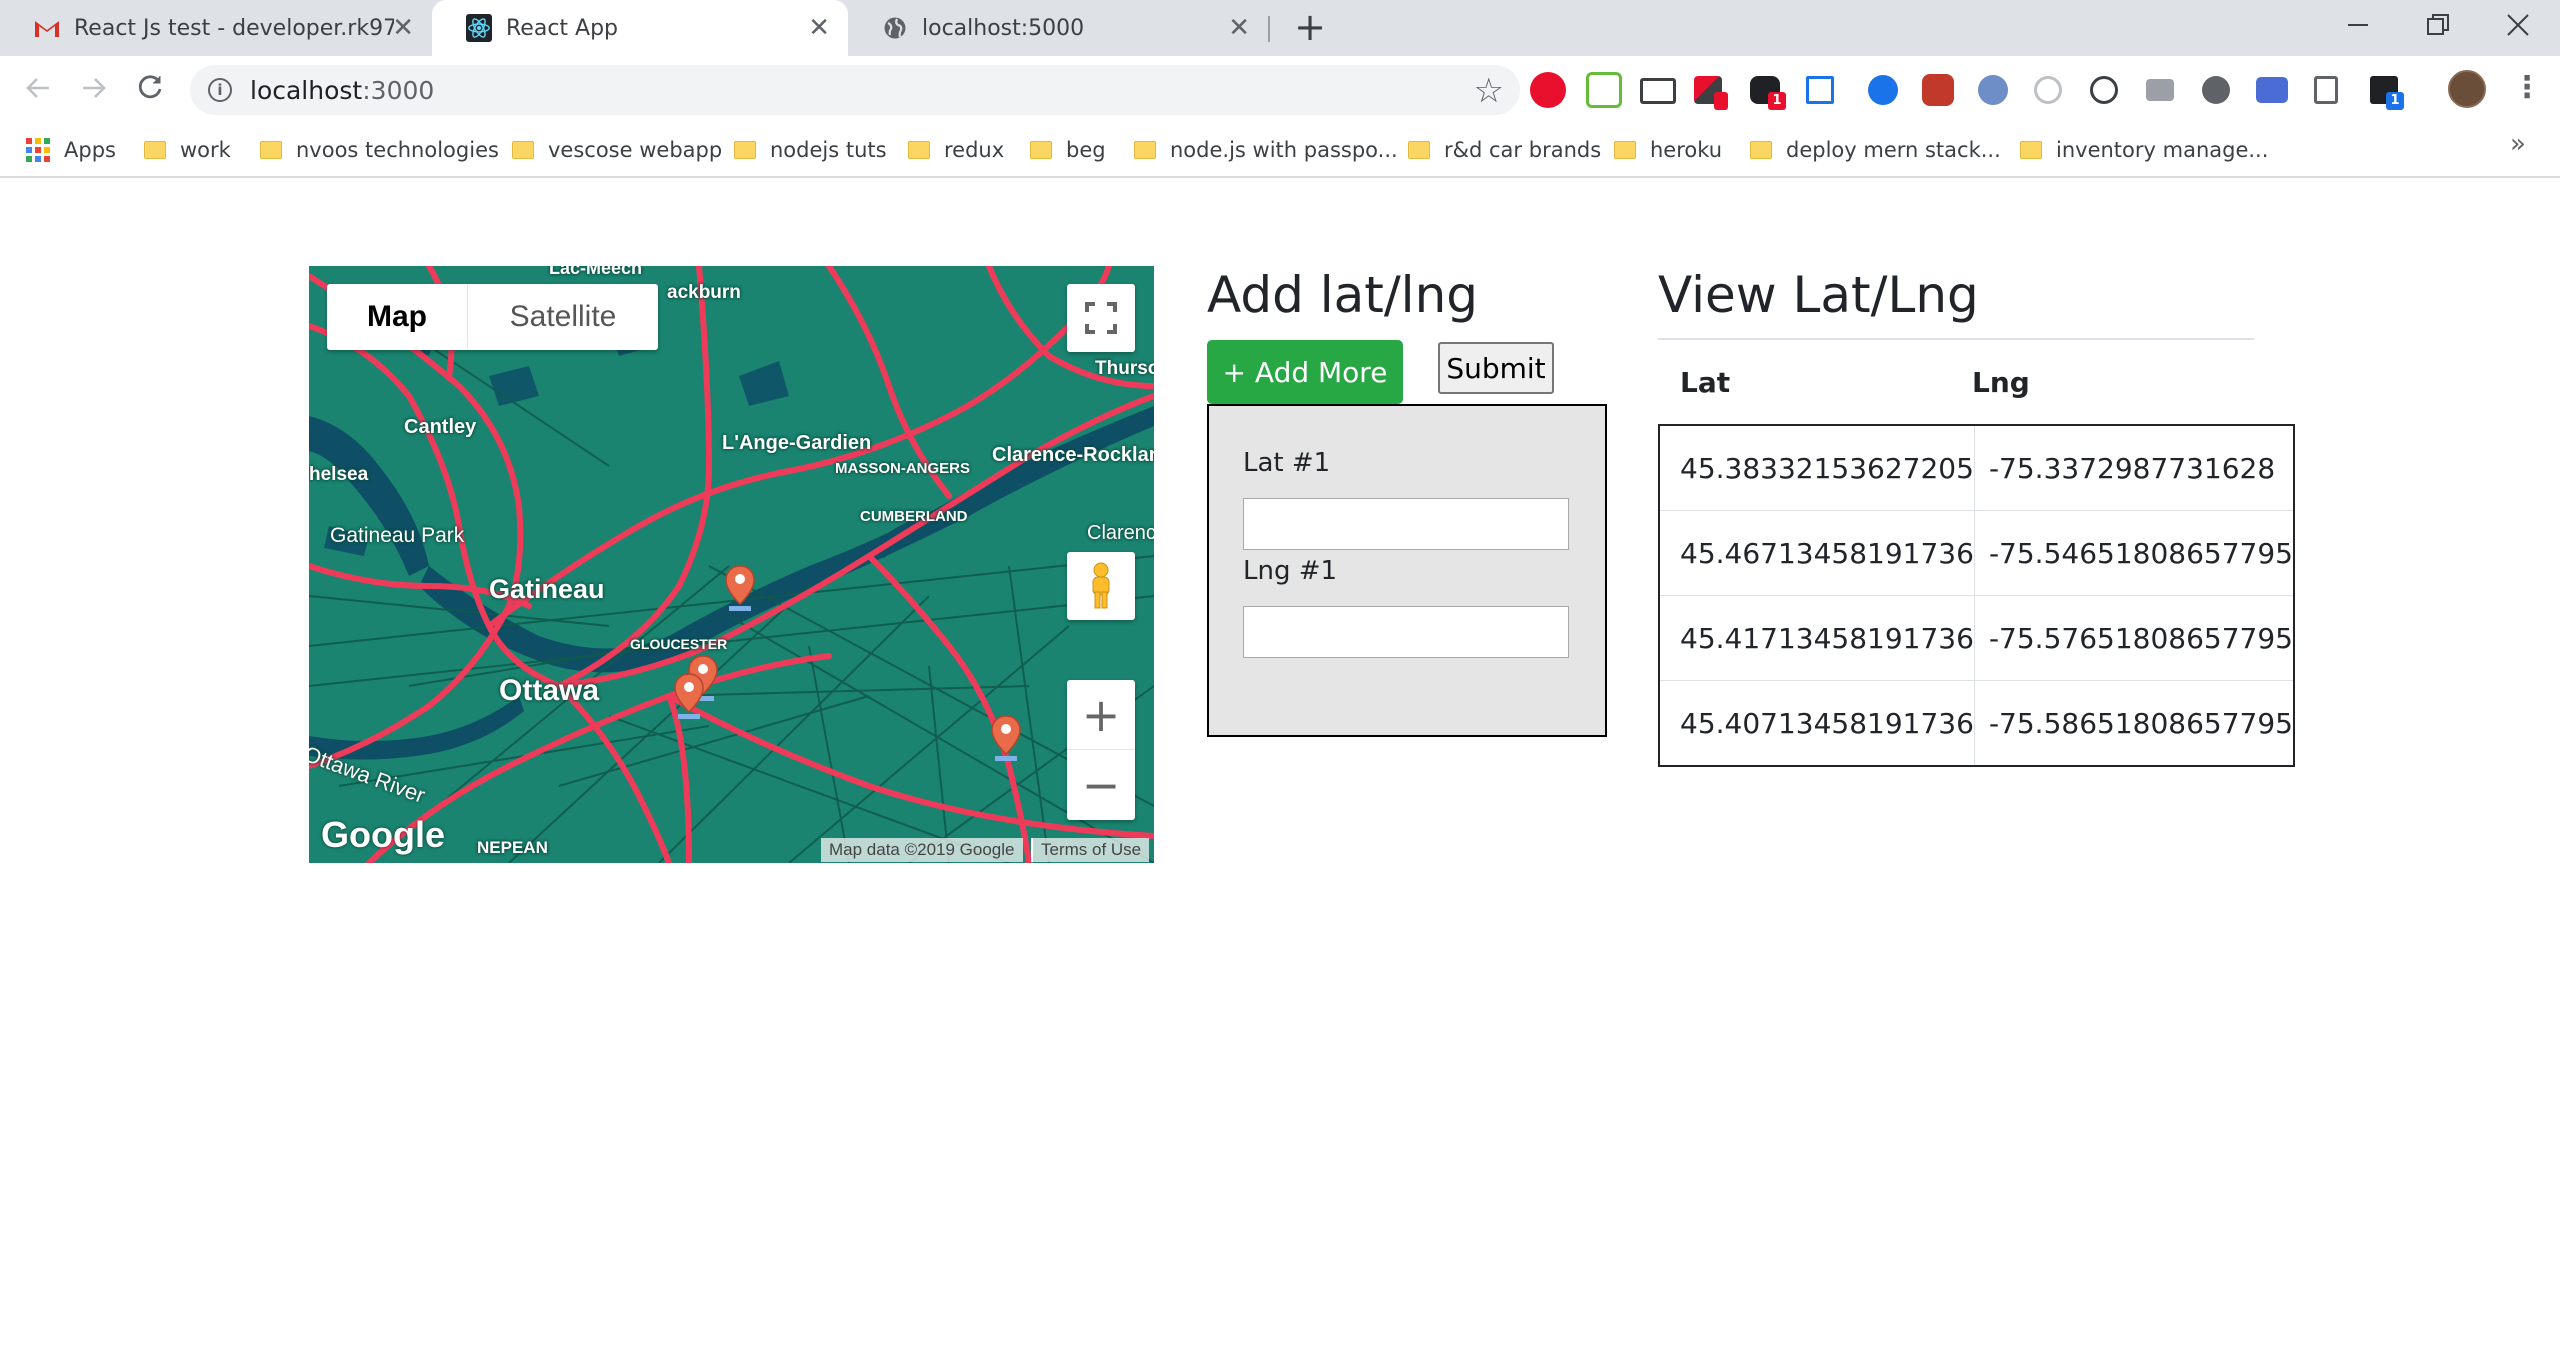  Describe the element at coordinates (2326, 90) in the screenshot. I see `css-extension-icon` at that location.